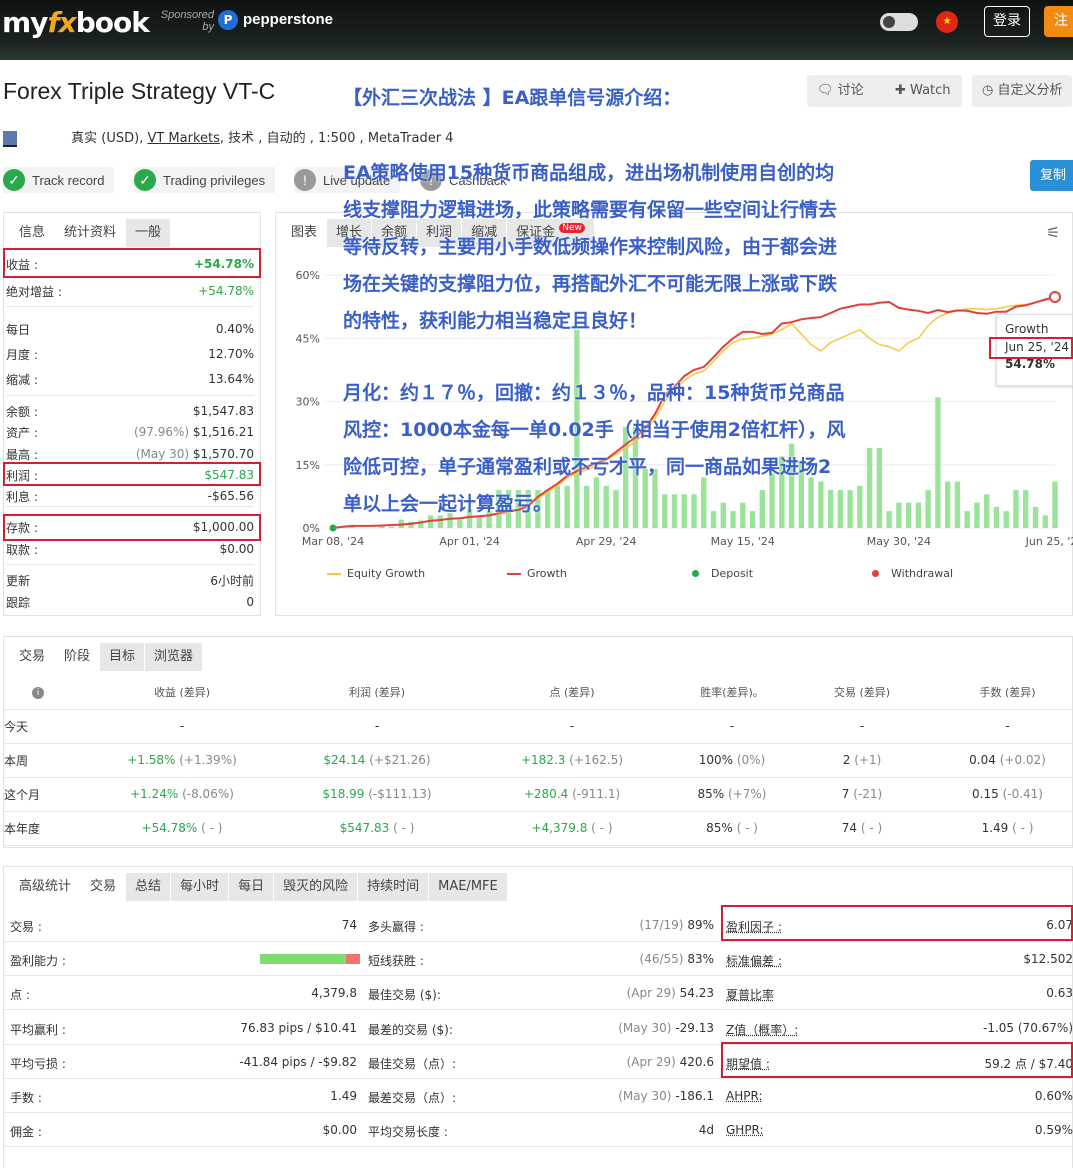  What do you see at coordinates (250, 602) in the screenshot?
I see `stat-value: 0` at bounding box center [250, 602].